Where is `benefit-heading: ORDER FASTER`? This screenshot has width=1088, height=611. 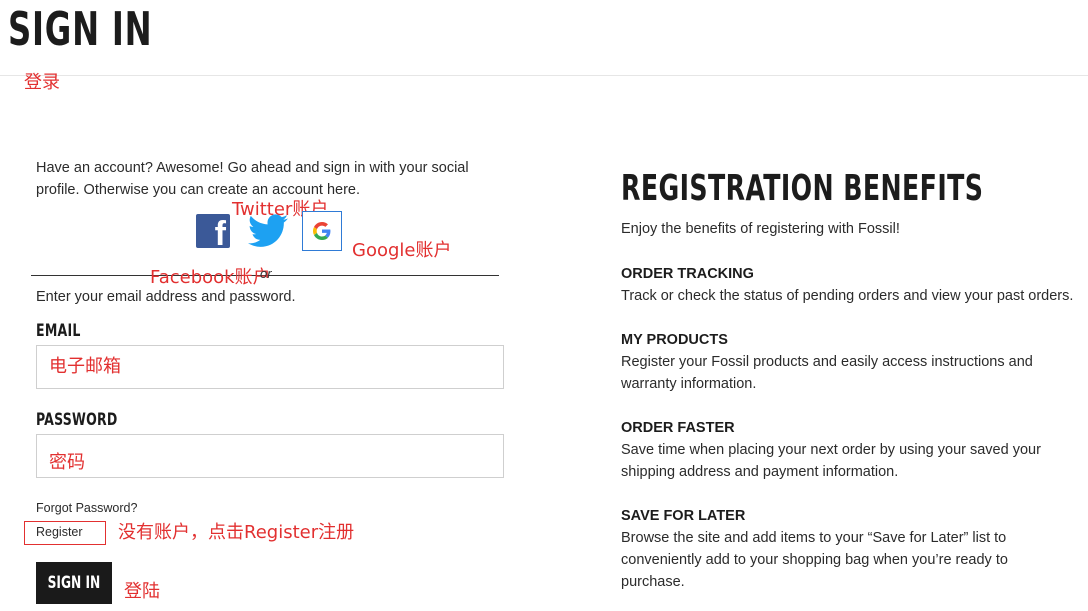
benefit-heading: ORDER FASTER is located at coordinates (678, 428).